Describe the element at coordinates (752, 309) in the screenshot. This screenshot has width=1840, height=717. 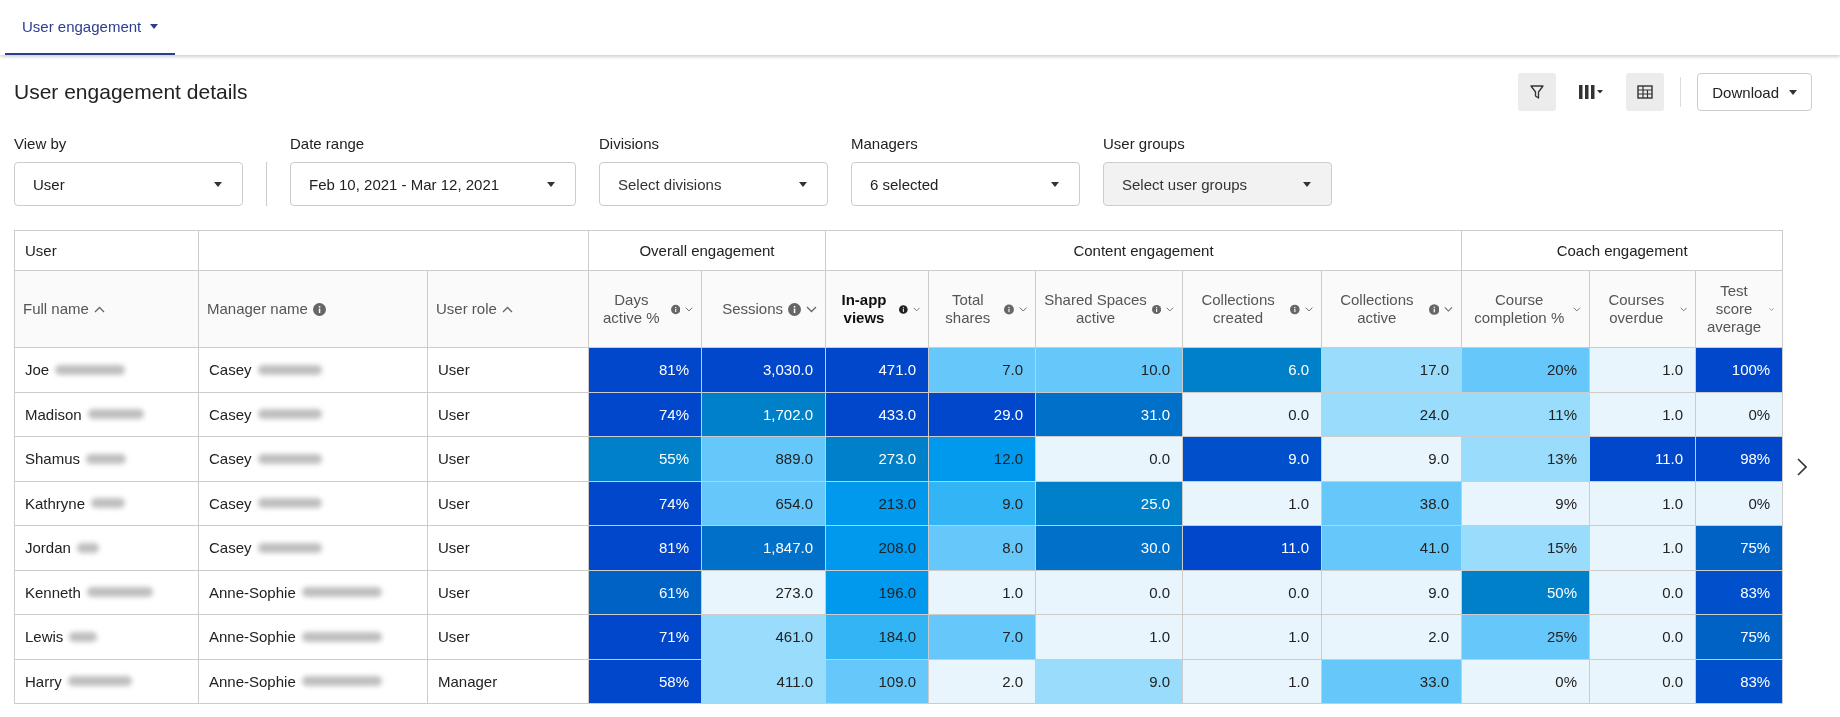
I see `column-header: Sessions` at that location.